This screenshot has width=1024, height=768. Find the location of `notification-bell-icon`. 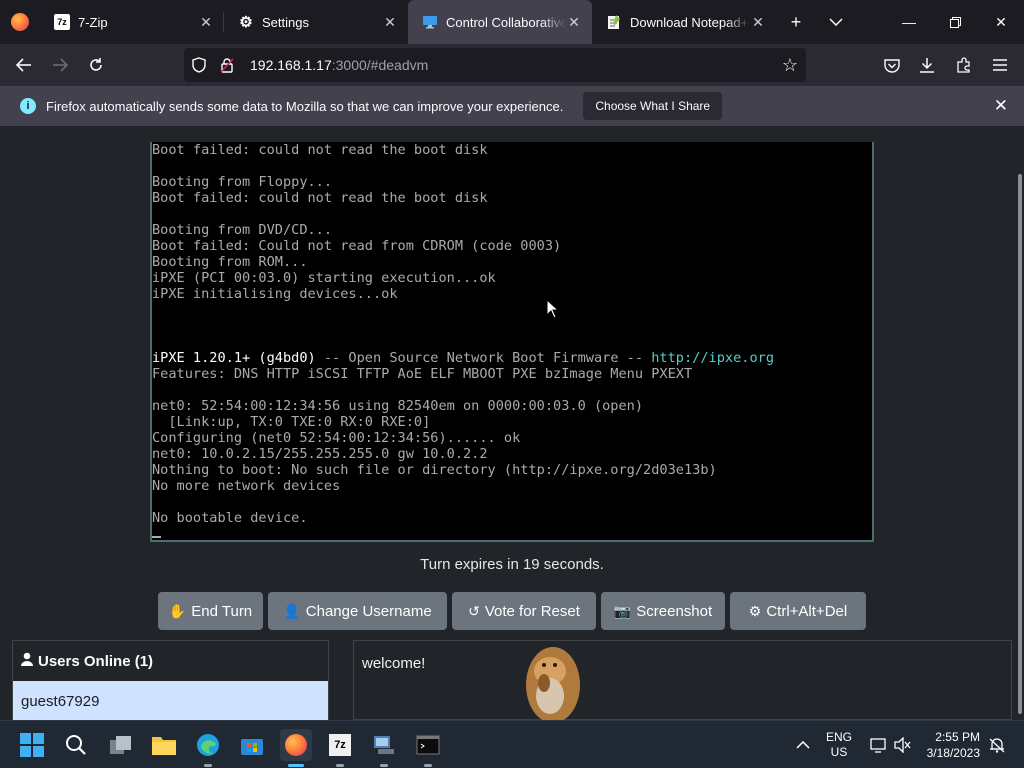

notification-bell-icon is located at coordinates (997, 745).